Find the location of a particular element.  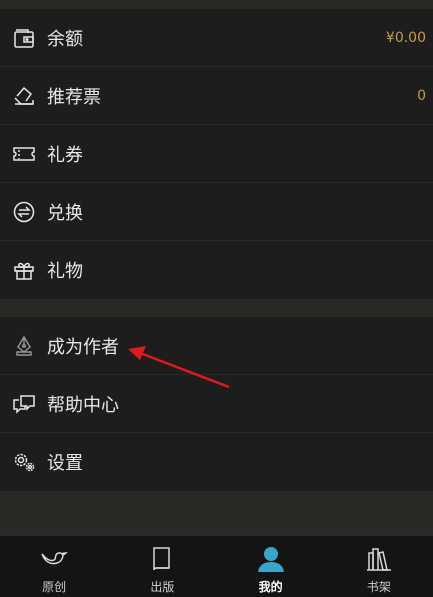

menu-item-help-center: 帮助中心 is located at coordinates (216, 404).